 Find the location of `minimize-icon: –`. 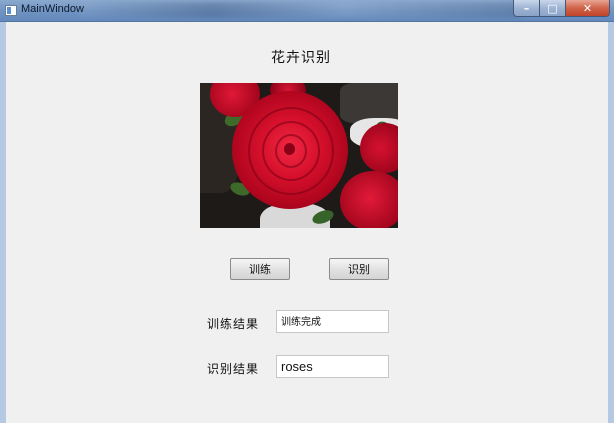

minimize-icon: – is located at coordinates (526, 8).